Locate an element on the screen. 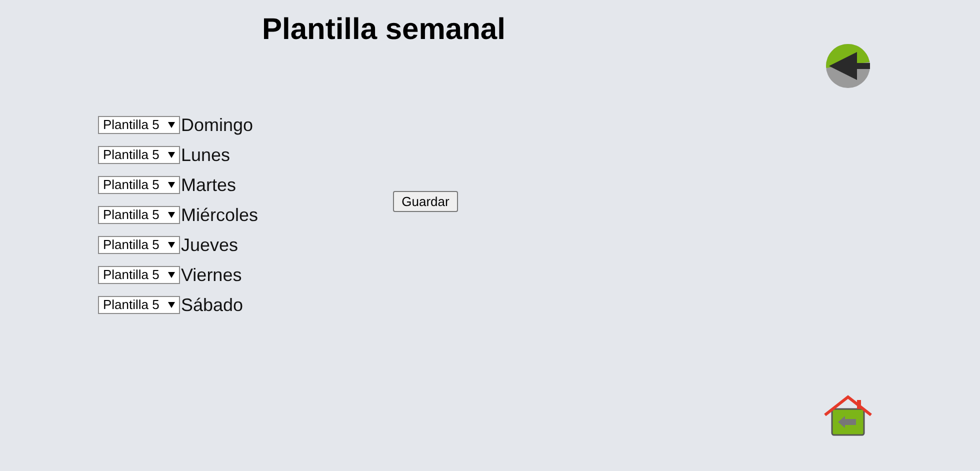 The width and height of the screenshot is (980, 471). save-button: Guardar is located at coordinates (425, 201).